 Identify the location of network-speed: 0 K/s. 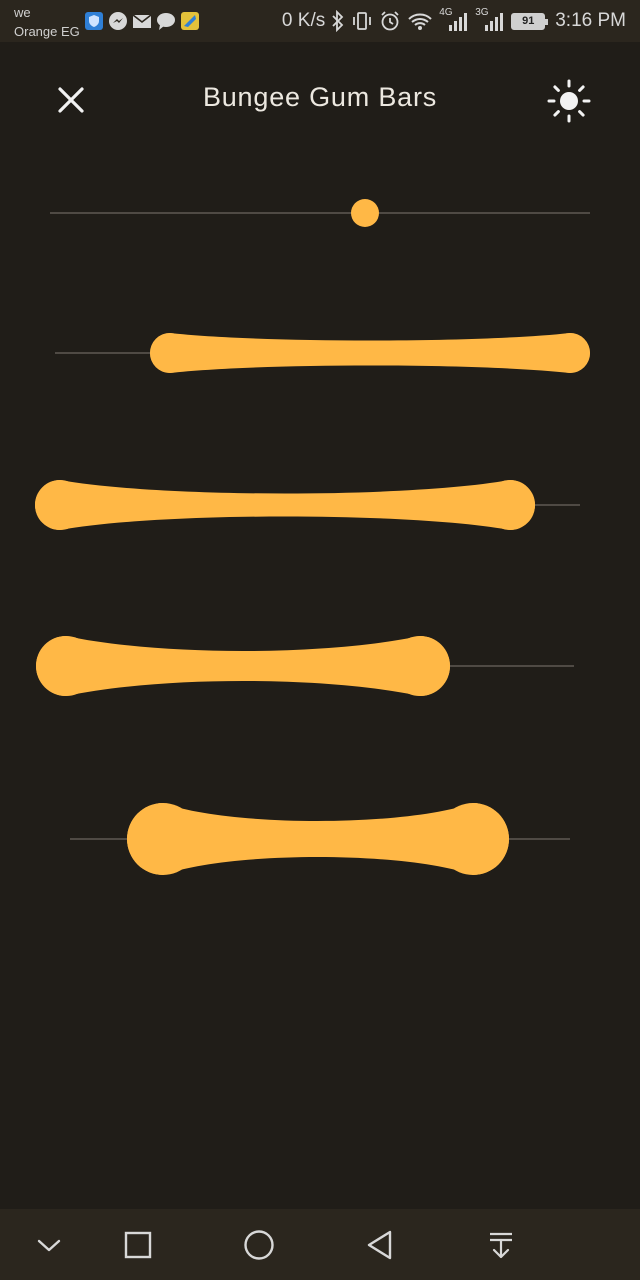
(303, 20).